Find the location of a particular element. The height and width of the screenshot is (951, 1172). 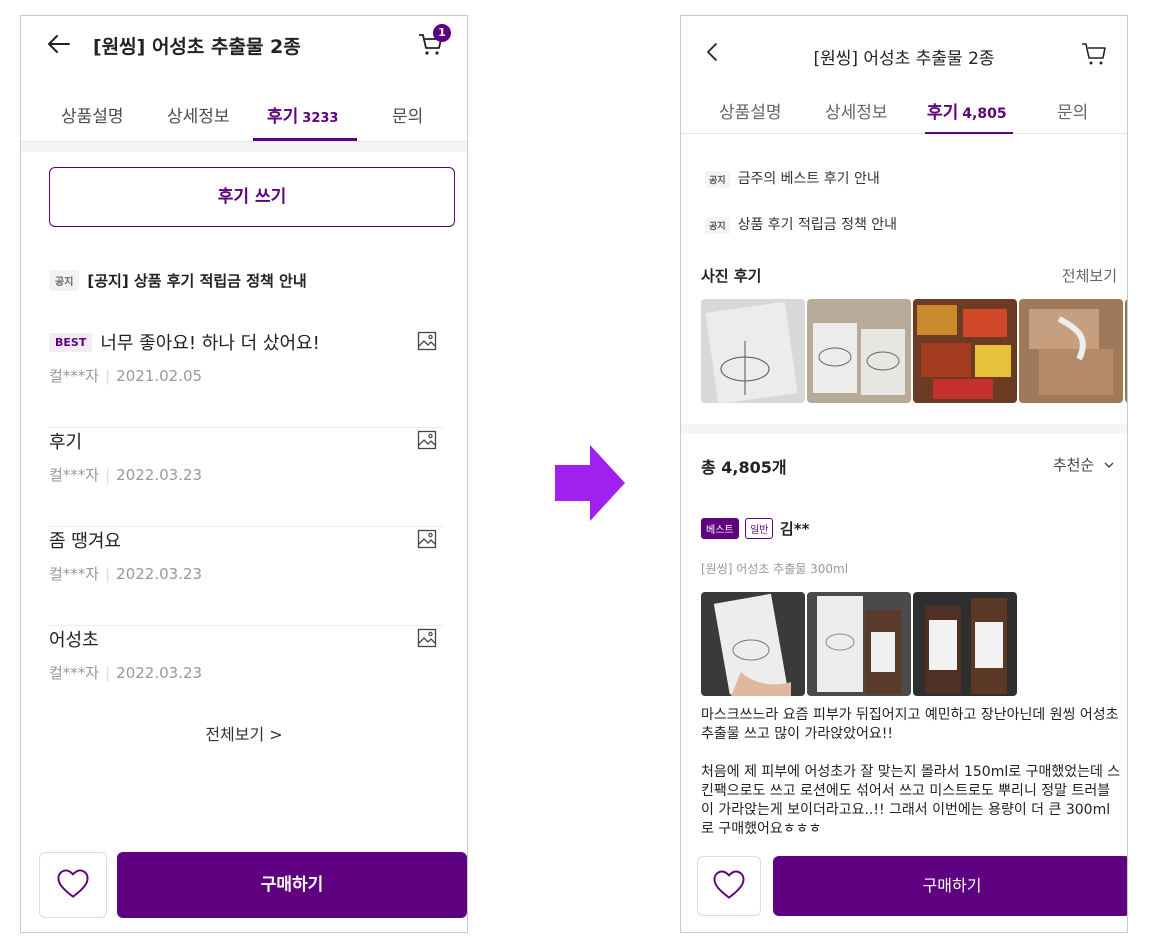

review-row: BEST 너무 좋아요! 하나 더 샀어요! 컬***자 | 2021.02.05 is located at coordinates (246, 378).